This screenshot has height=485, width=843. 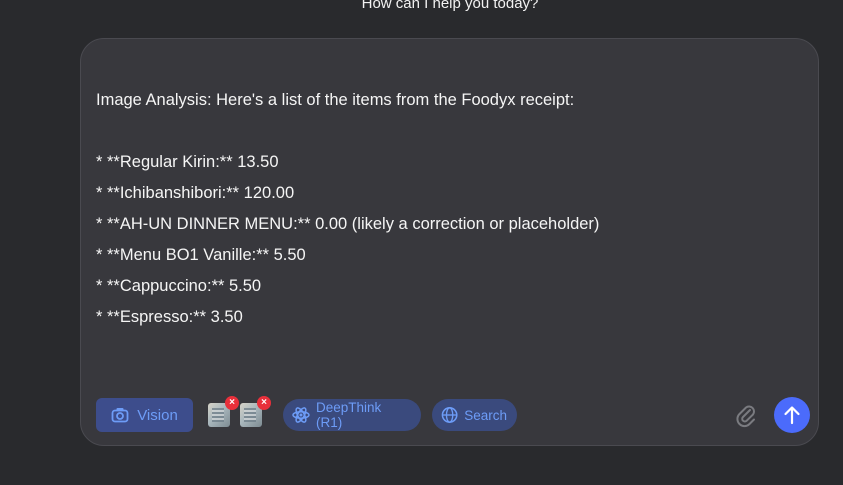 I want to click on atom-icon, so click(x=301, y=415).